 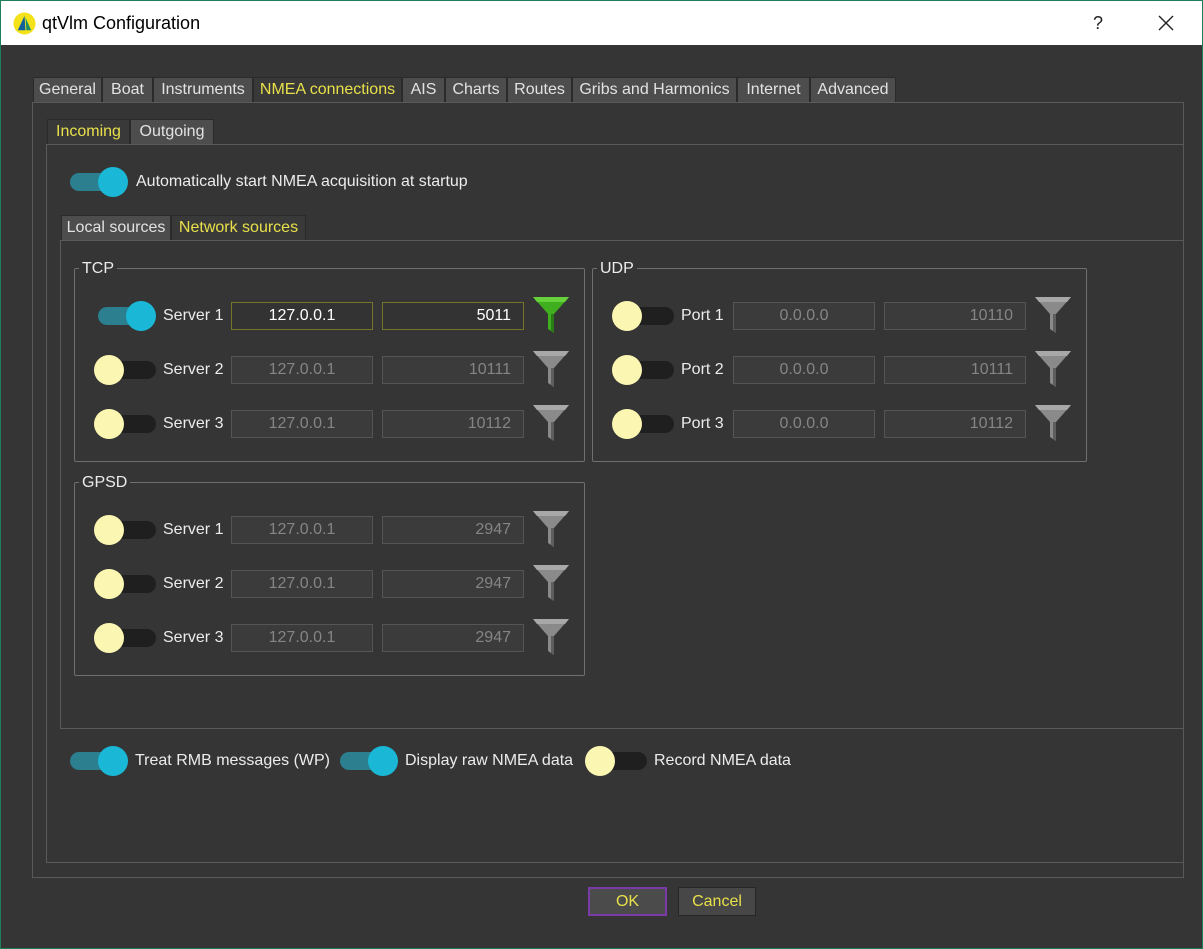 I want to click on gpsd-server-3-address-input: 127.0.0.1, so click(x=302, y=638).